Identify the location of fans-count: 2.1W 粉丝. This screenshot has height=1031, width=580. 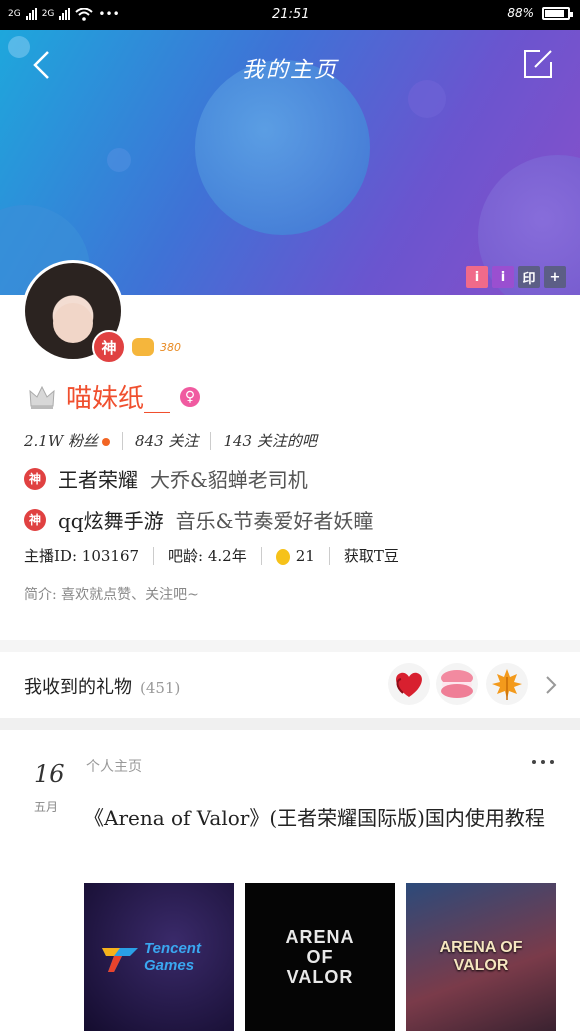
(67, 440).